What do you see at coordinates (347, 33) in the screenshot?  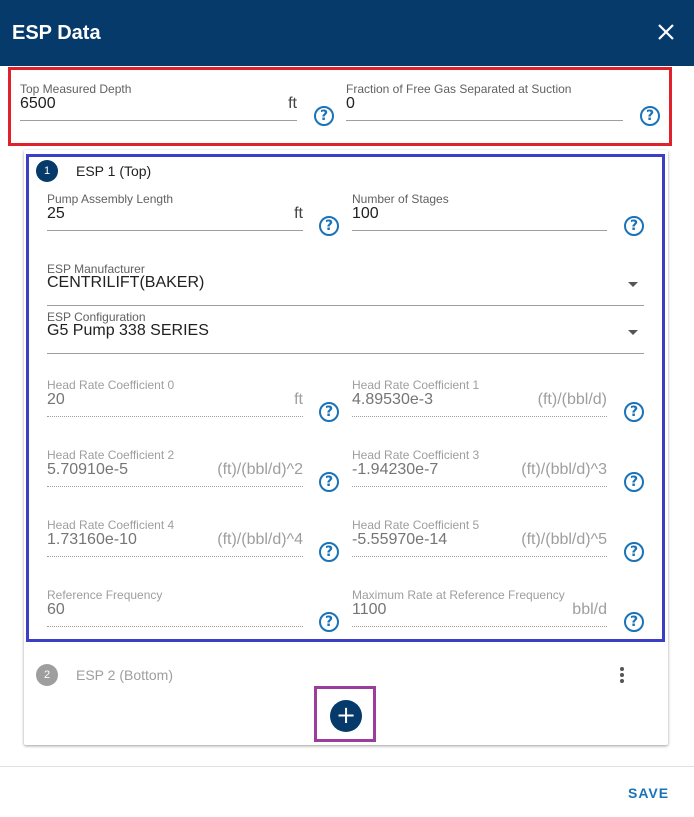 I see `dialog-header: ESP Data` at bounding box center [347, 33].